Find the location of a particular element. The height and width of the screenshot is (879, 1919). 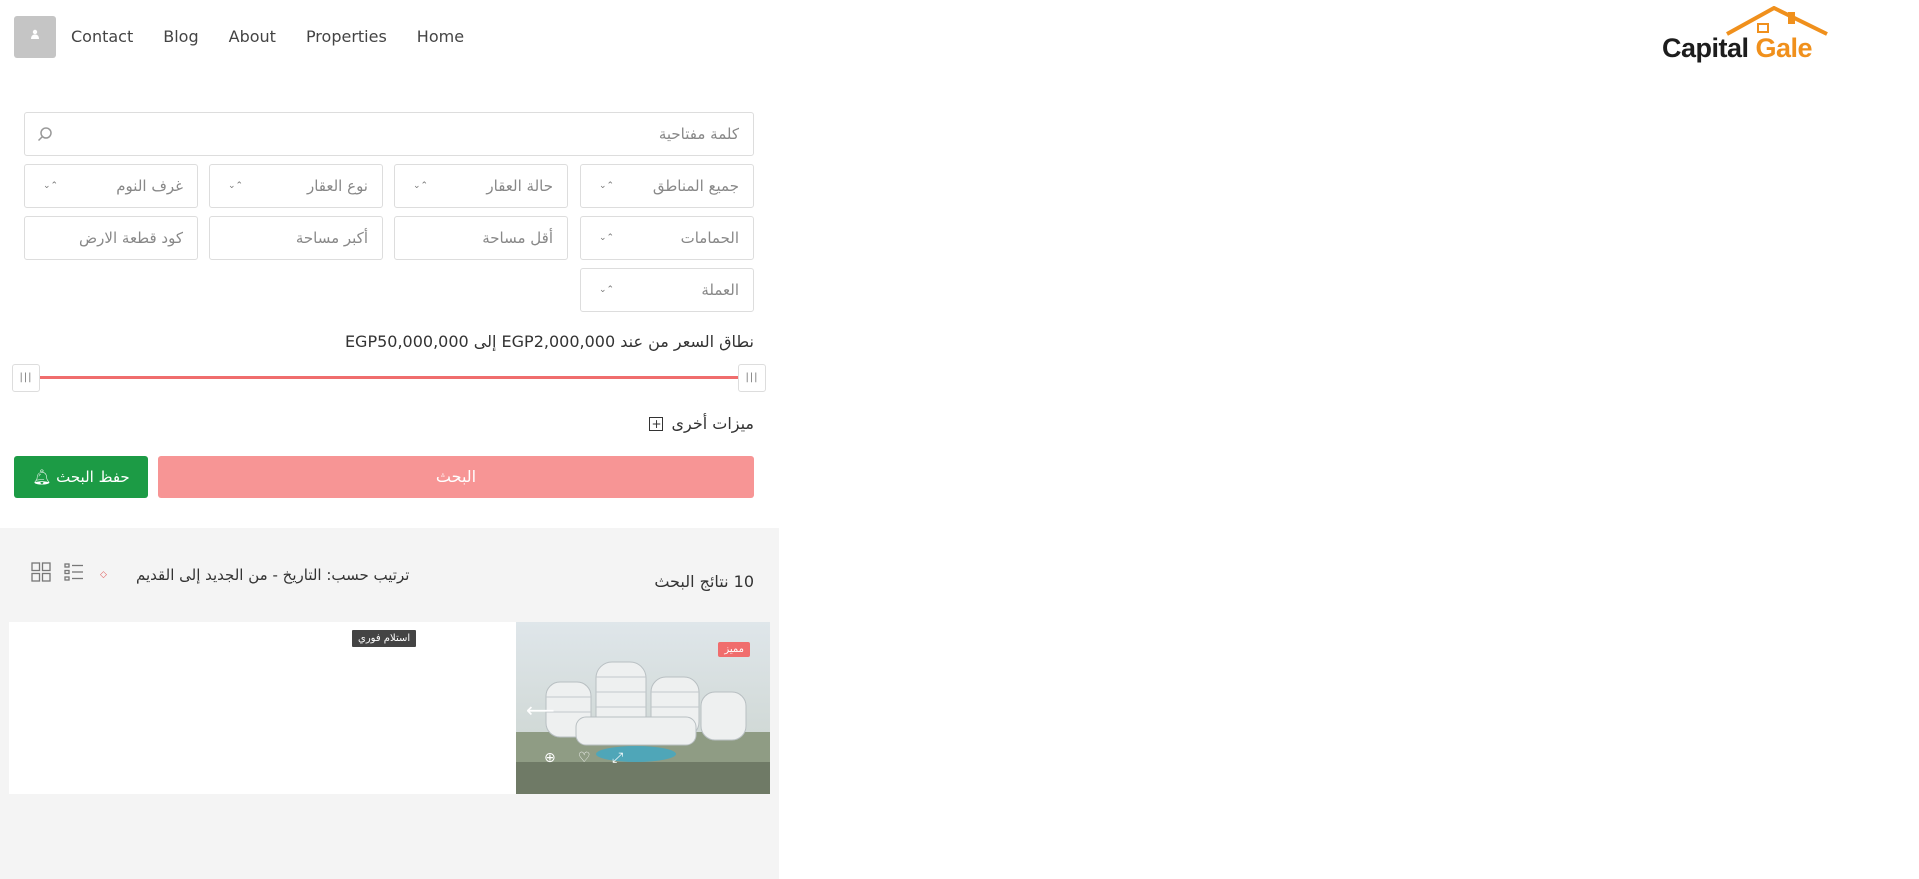

more-features-toggle: ميزات أخرى + is located at coordinates (701, 423).